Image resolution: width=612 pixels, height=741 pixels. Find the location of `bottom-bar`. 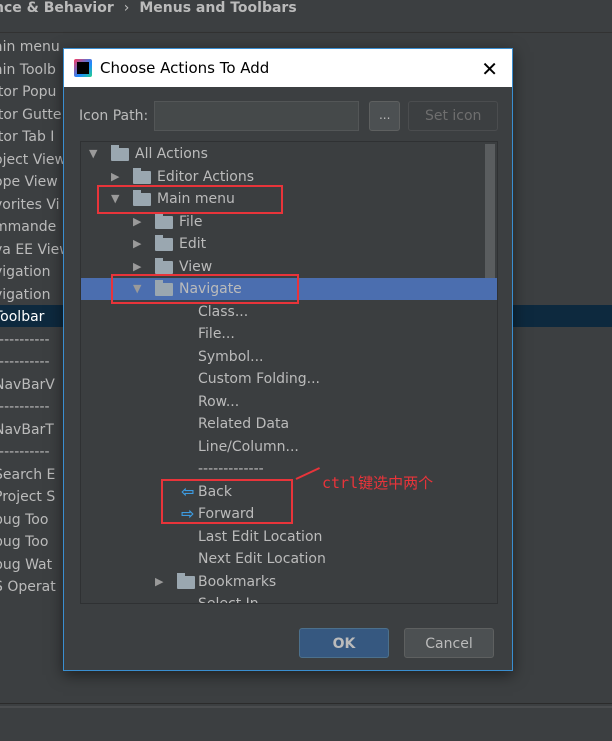

bottom-bar is located at coordinates (306, 722).